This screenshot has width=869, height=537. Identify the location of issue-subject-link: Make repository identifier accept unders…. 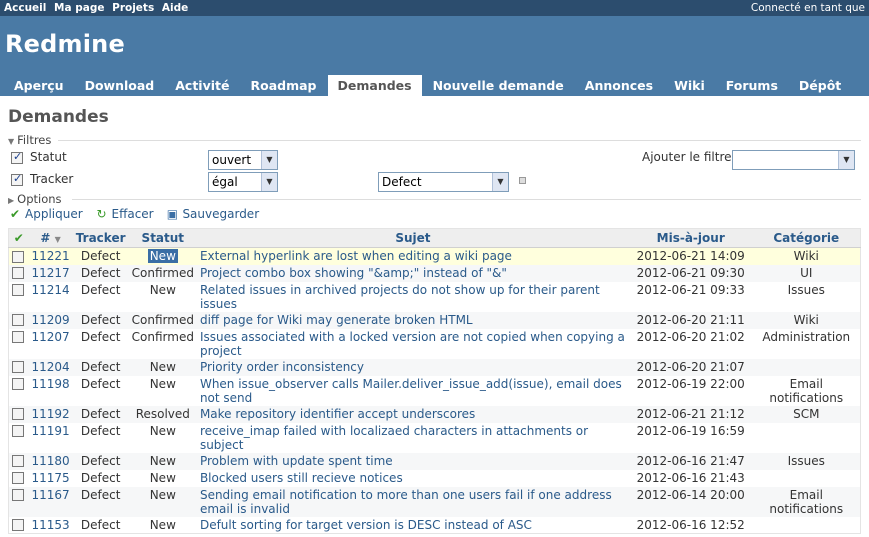
(337, 414).